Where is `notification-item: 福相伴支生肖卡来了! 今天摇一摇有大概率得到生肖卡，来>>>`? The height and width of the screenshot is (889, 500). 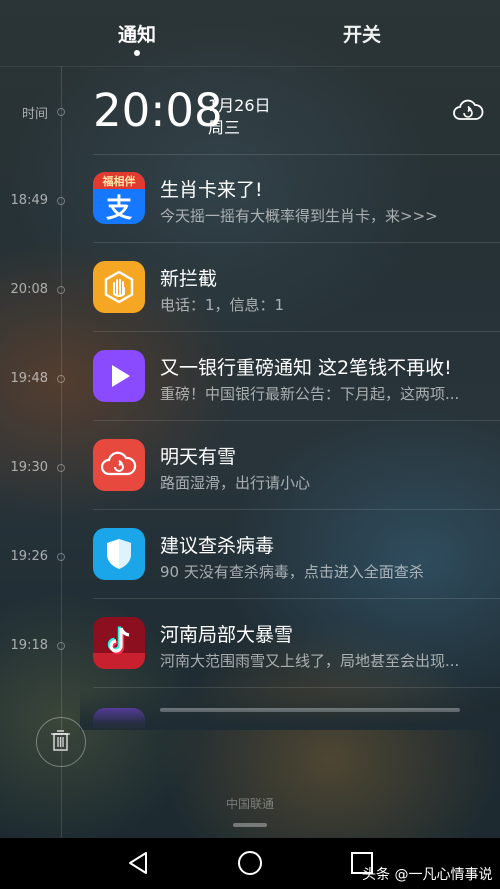
notification-item: 福相伴支生肖卡来了! 今天摇一摇有大概率得到生肖卡，来>>> is located at coordinates (296, 199).